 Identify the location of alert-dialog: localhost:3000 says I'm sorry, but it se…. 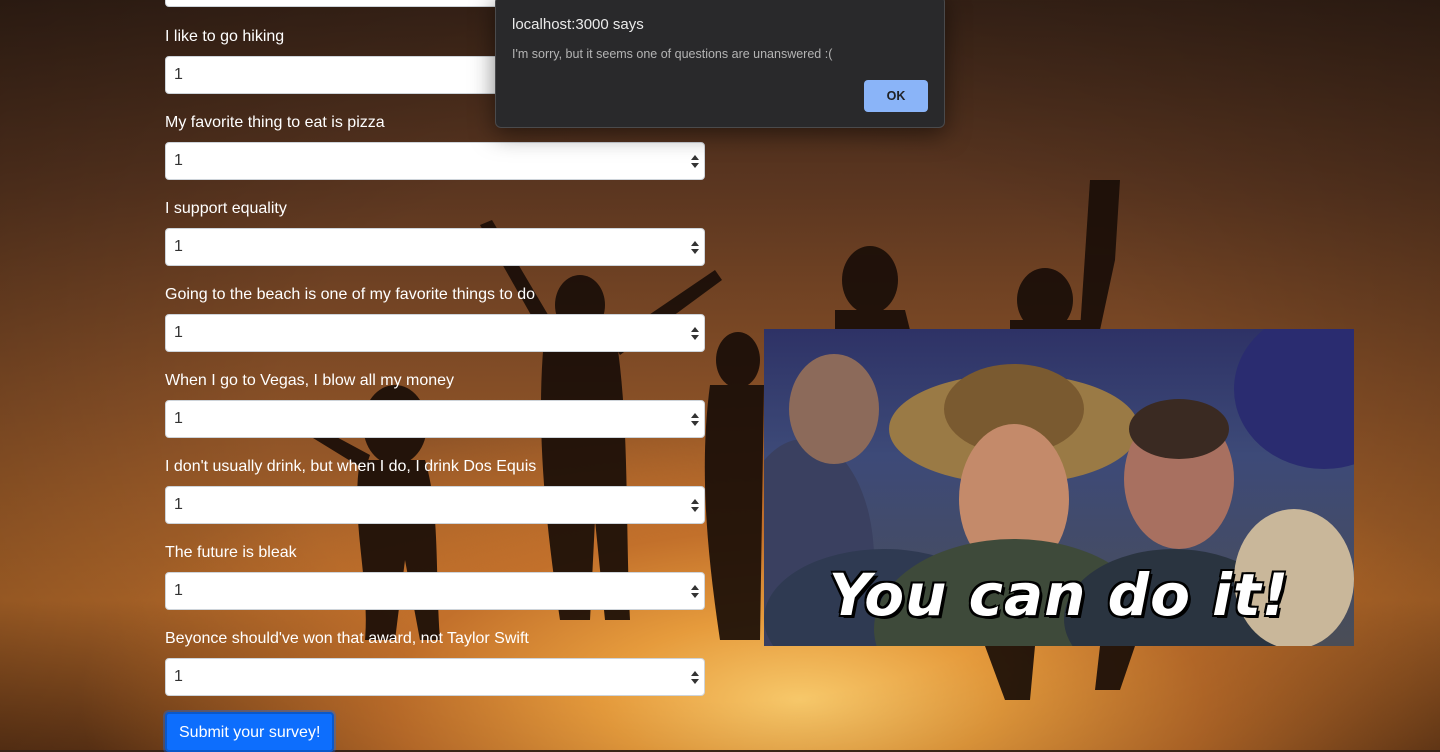
(720, 64).